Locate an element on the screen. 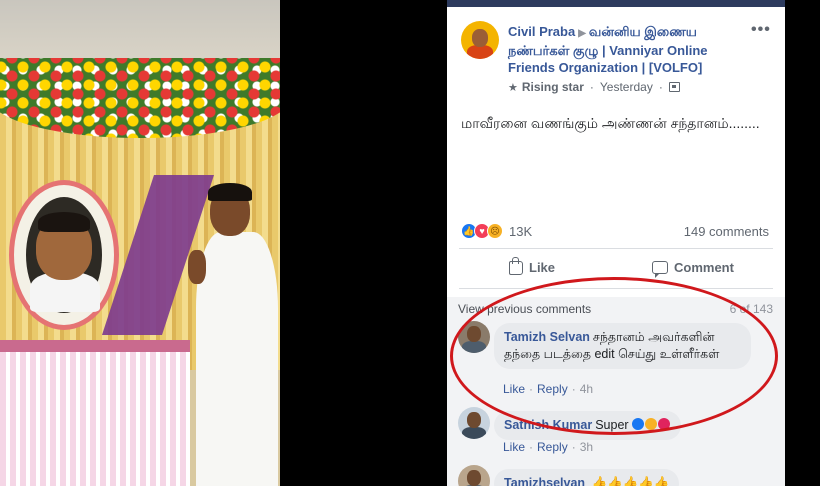  comment-actions: Like · Reply · 3h is located at coordinates (548, 447).